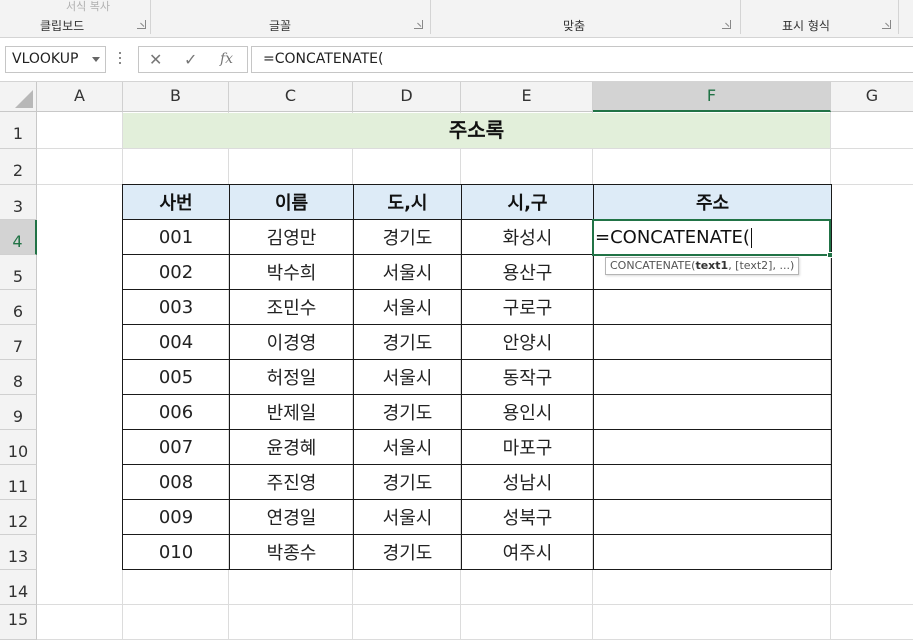 This screenshot has width=913, height=640. Describe the element at coordinates (18, 272) in the screenshot. I see `row-header-5: 5` at that location.